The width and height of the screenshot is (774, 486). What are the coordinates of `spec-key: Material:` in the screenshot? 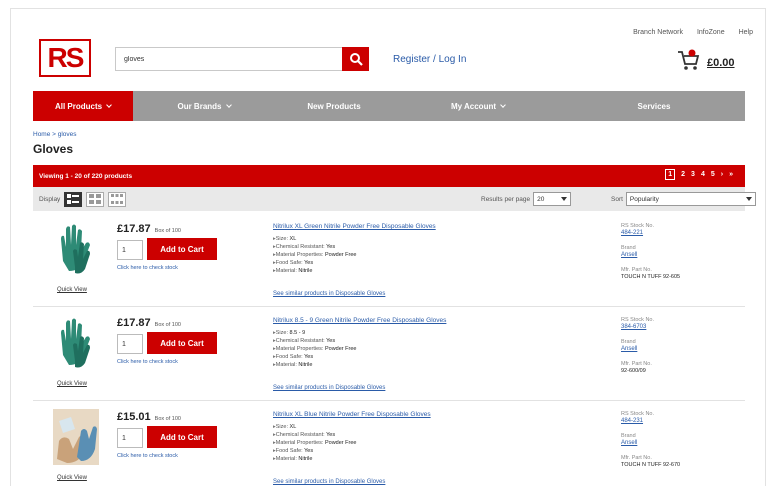 It's located at (286, 365).